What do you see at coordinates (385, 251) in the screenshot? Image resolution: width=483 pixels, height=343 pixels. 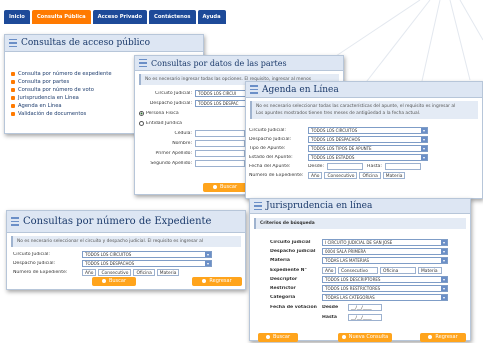 I see `despacho-select: 0004 SALA PRIMERA ▾` at bounding box center [385, 251].